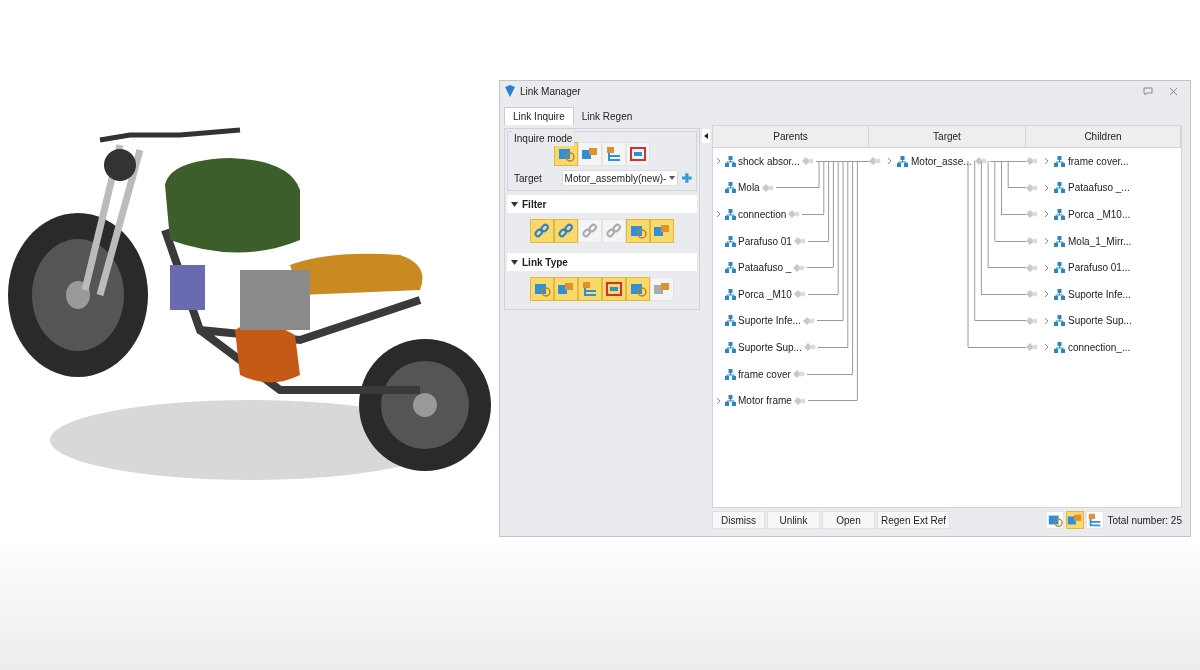 This screenshot has width=1200, height=670. Describe the element at coordinates (914, 520) in the screenshot. I see `action-button: Regen Ext Ref` at that location.